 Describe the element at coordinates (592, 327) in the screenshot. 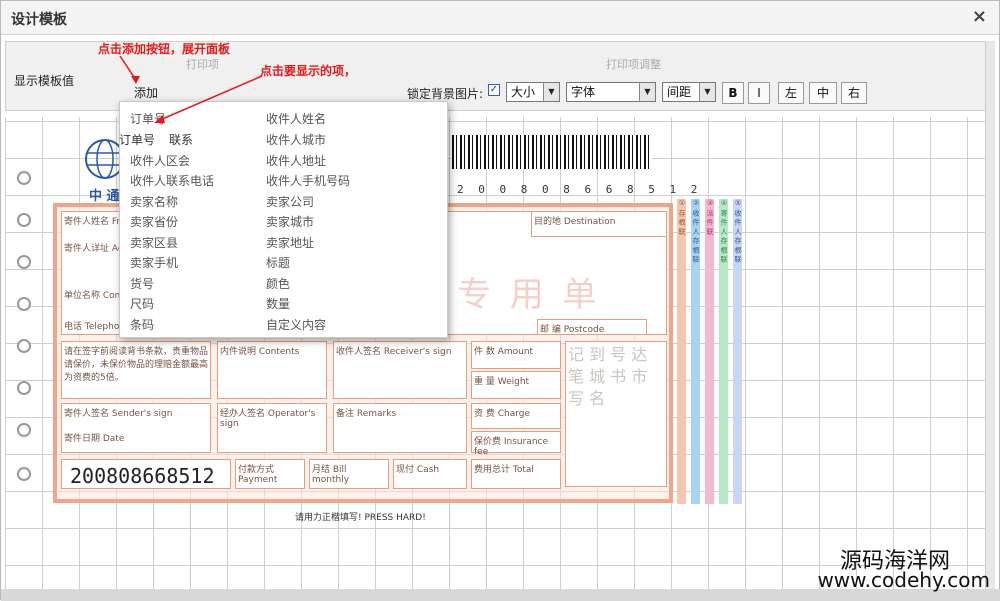

I see `receiver-postcode-label: 邮 编 Postcode` at that location.